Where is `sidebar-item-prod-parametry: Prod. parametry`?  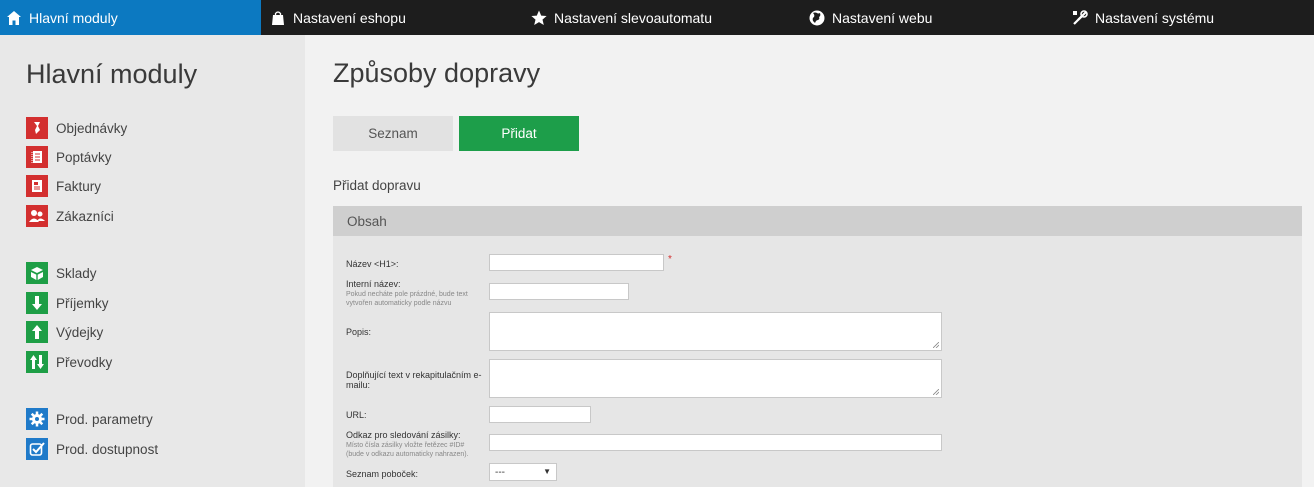 sidebar-item-prod-parametry: Prod. parametry is located at coordinates (89, 419).